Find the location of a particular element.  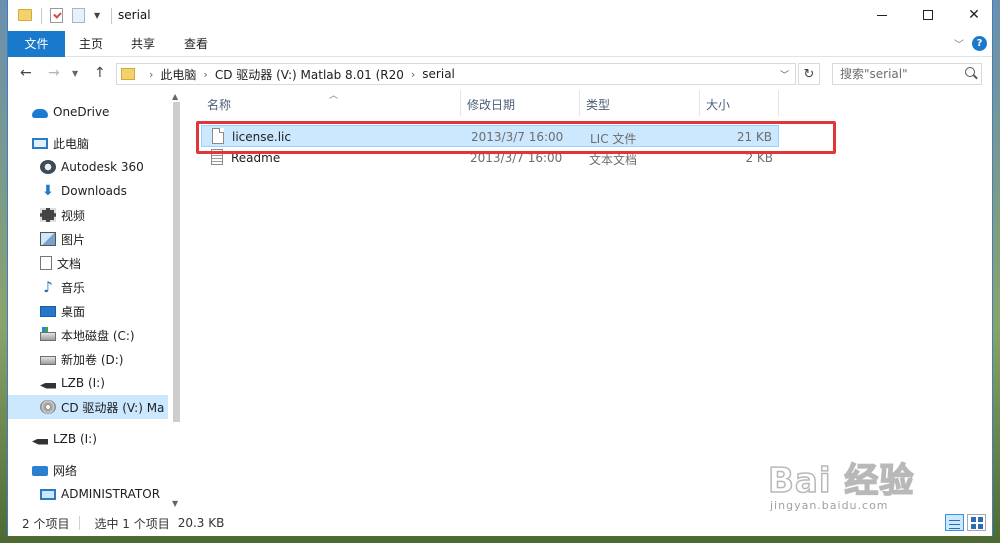

search-icon is located at coordinates (970, 72).